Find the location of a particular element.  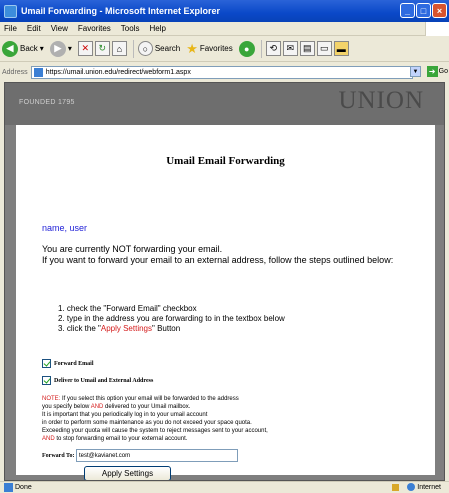

deliver-row: Deliver to Umail and External Address is located at coordinates (97, 380).